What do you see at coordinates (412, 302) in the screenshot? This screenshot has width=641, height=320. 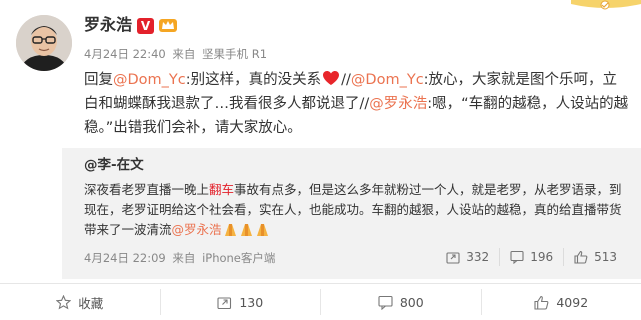 I see `comment-count: 800` at bounding box center [412, 302].